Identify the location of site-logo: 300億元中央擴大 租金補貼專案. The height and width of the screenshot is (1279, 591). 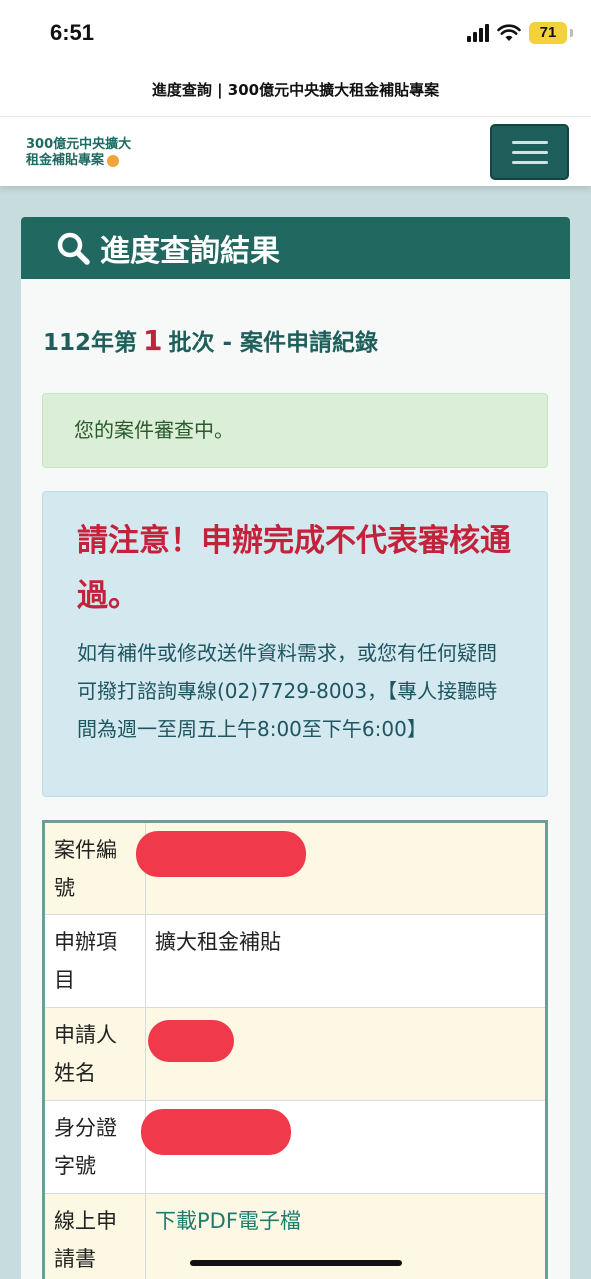
(78, 153).